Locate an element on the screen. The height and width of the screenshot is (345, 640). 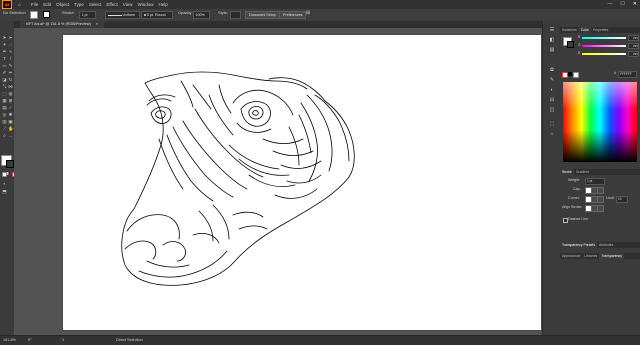
stroke-weight-field: 1 pt is located at coordinates (87, 15).